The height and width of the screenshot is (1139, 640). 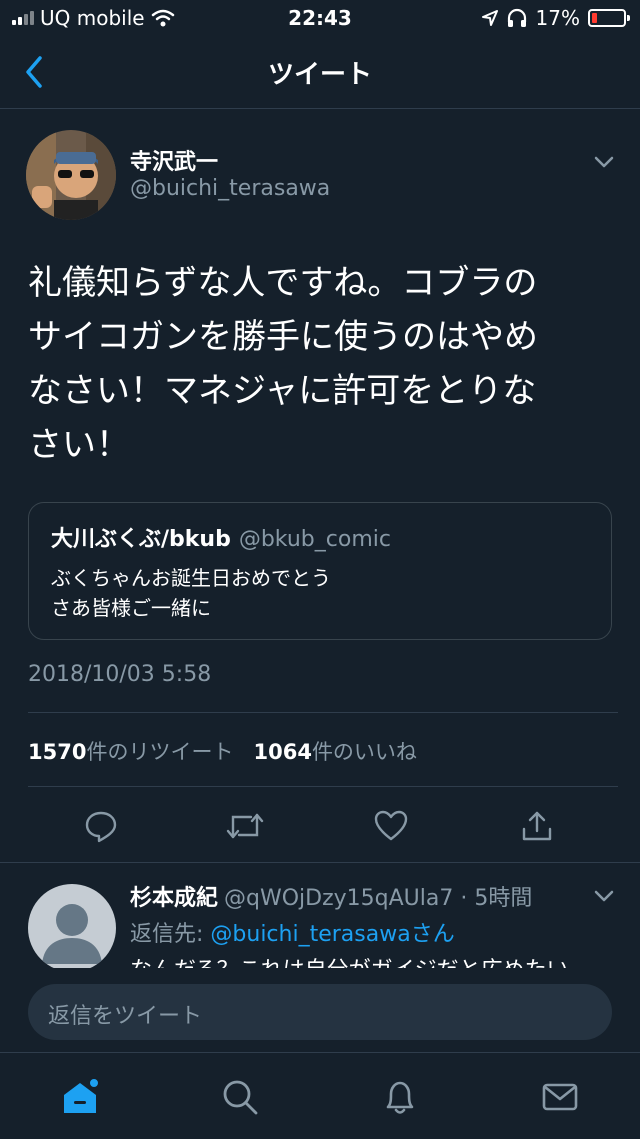 What do you see at coordinates (72, 934) in the screenshot?
I see `default-avatar-icon` at bounding box center [72, 934].